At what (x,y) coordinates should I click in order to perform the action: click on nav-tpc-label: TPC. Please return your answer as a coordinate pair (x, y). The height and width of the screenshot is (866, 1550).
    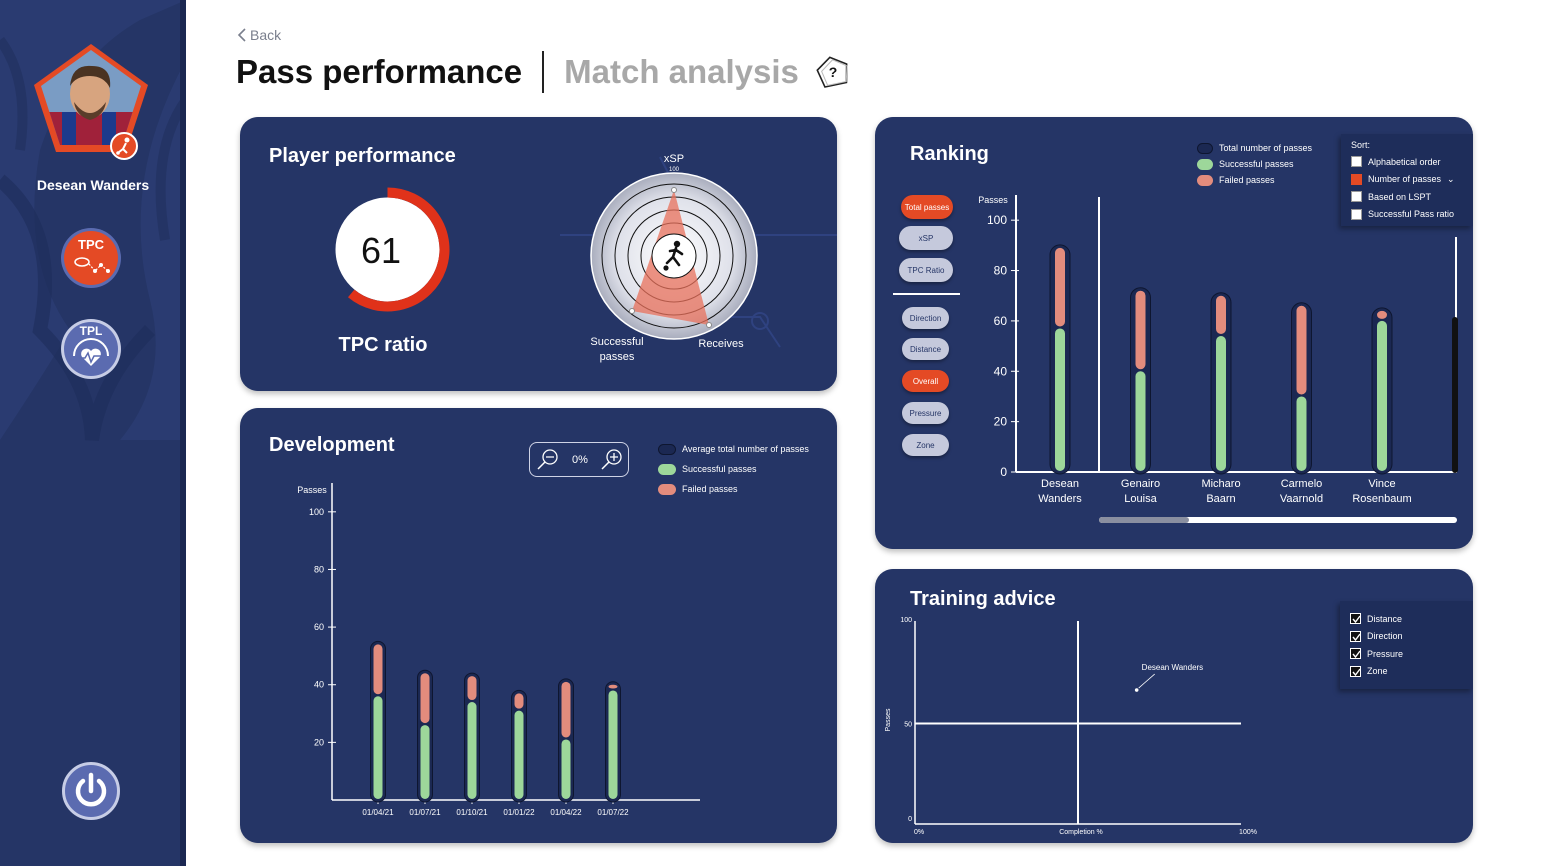
    Looking at the image, I should click on (91, 244).